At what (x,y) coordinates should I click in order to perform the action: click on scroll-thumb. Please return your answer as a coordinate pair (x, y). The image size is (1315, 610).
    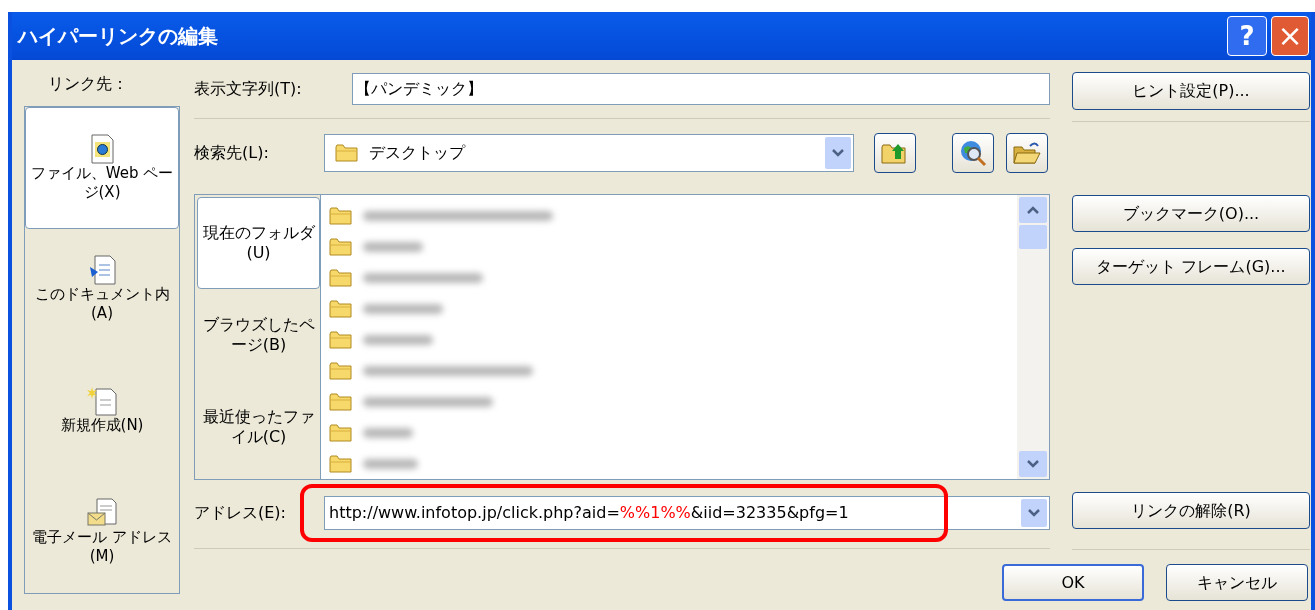
    Looking at the image, I should click on (1033, 237).